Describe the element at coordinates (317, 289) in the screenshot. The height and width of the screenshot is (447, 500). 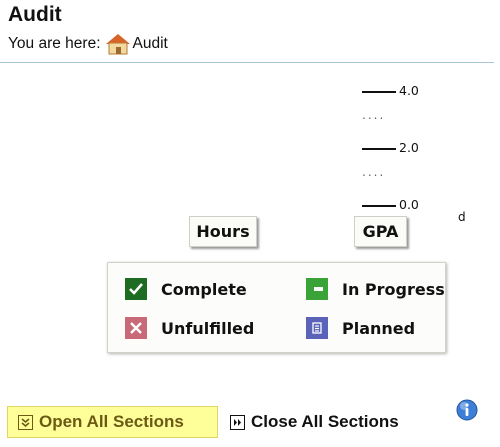
I see `progress-icon` at that location.